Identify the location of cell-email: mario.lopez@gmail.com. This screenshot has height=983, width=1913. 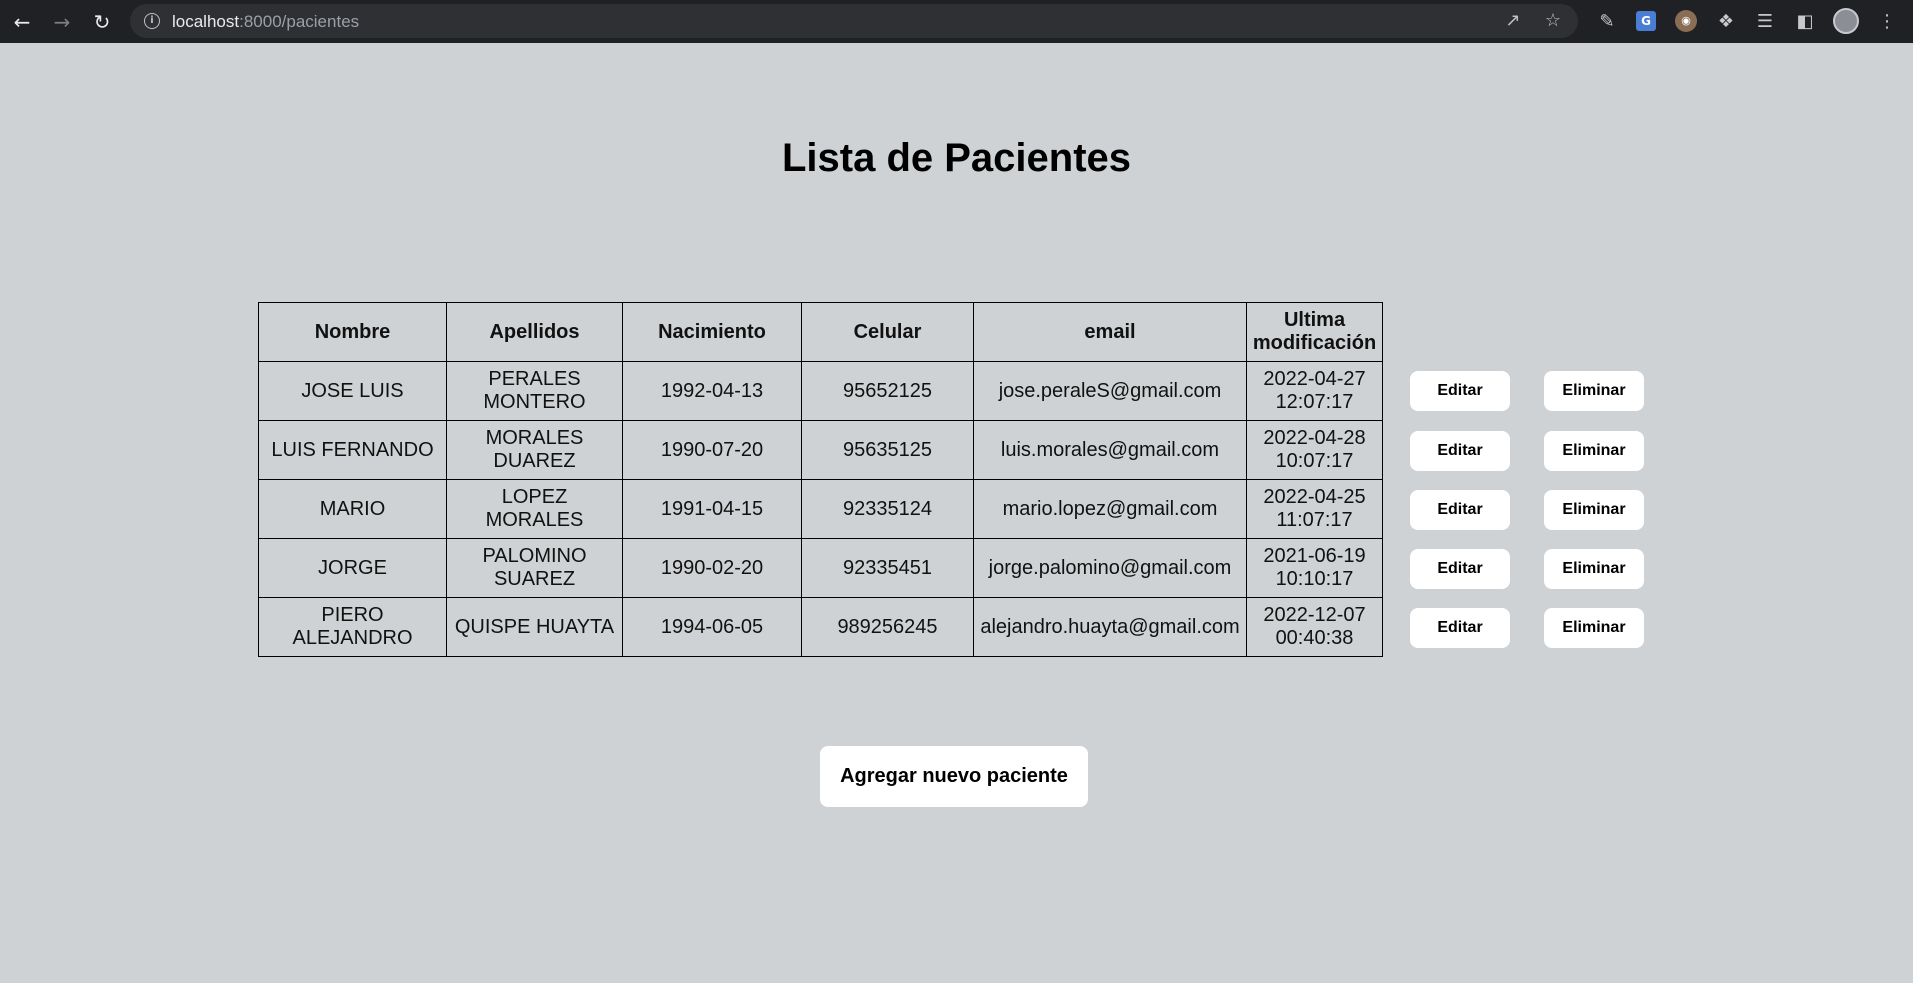
(1110, 509).